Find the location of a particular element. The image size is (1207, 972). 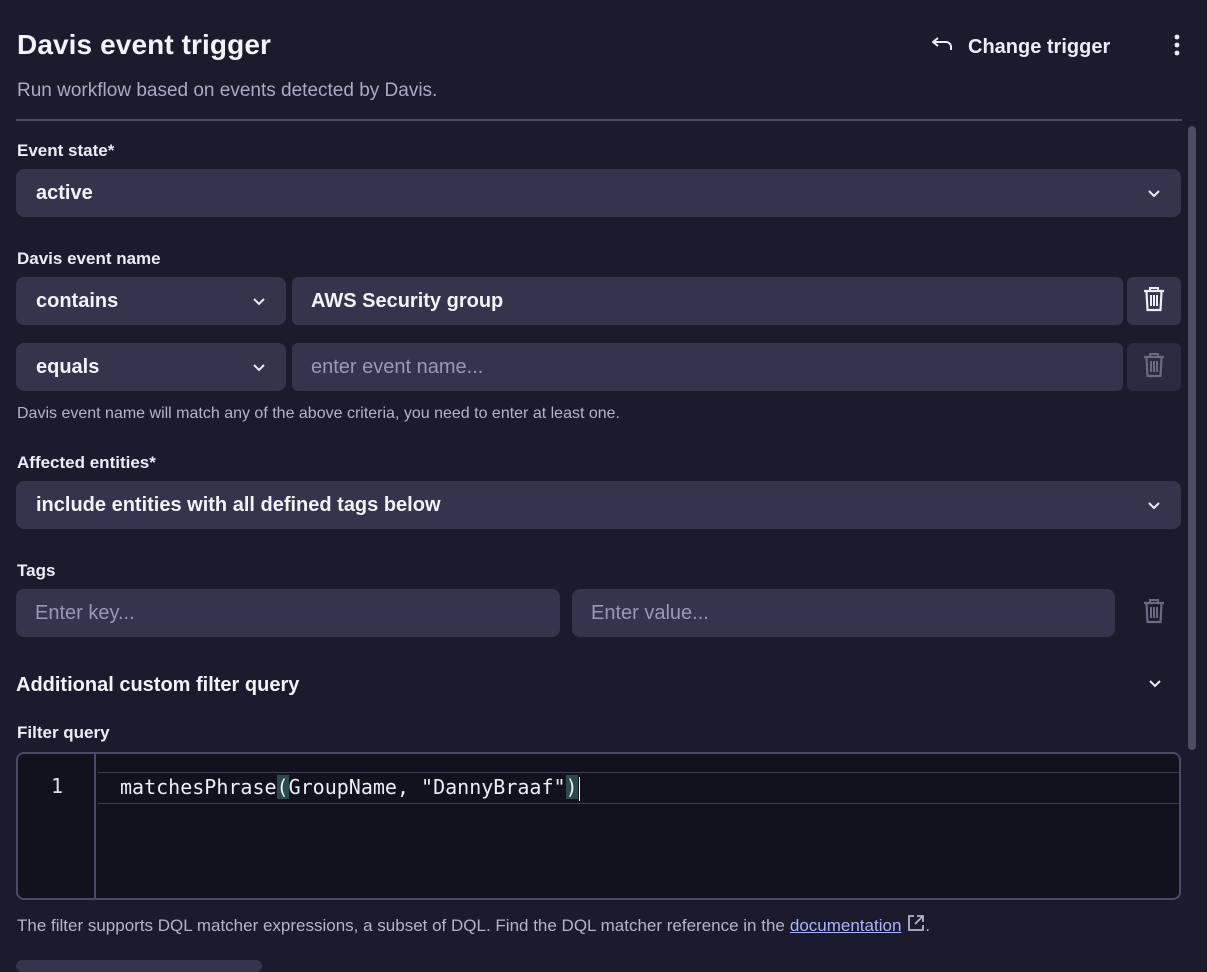

tags-label: Tags is located at coordinates (36, 570).